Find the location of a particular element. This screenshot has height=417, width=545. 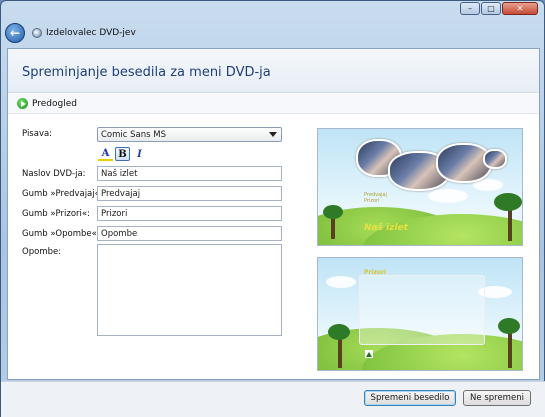

bold-button: B is located at coordinates (122, 154).